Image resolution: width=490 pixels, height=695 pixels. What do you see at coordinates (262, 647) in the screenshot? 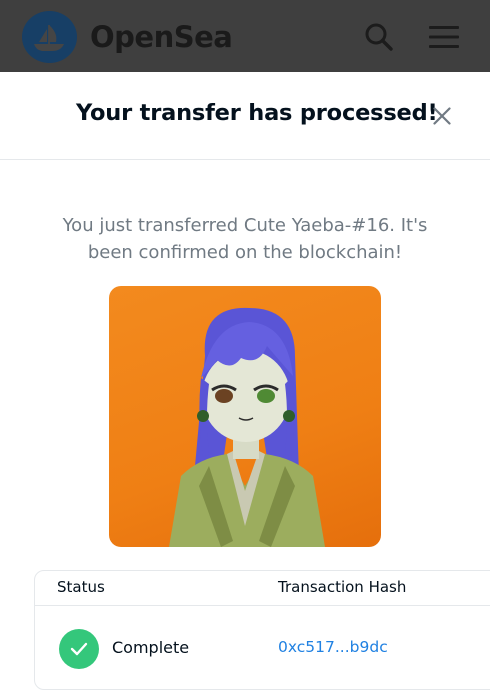
I see `table-row: Complete 0xc517...b9dc` at bounding box center [262, 647].